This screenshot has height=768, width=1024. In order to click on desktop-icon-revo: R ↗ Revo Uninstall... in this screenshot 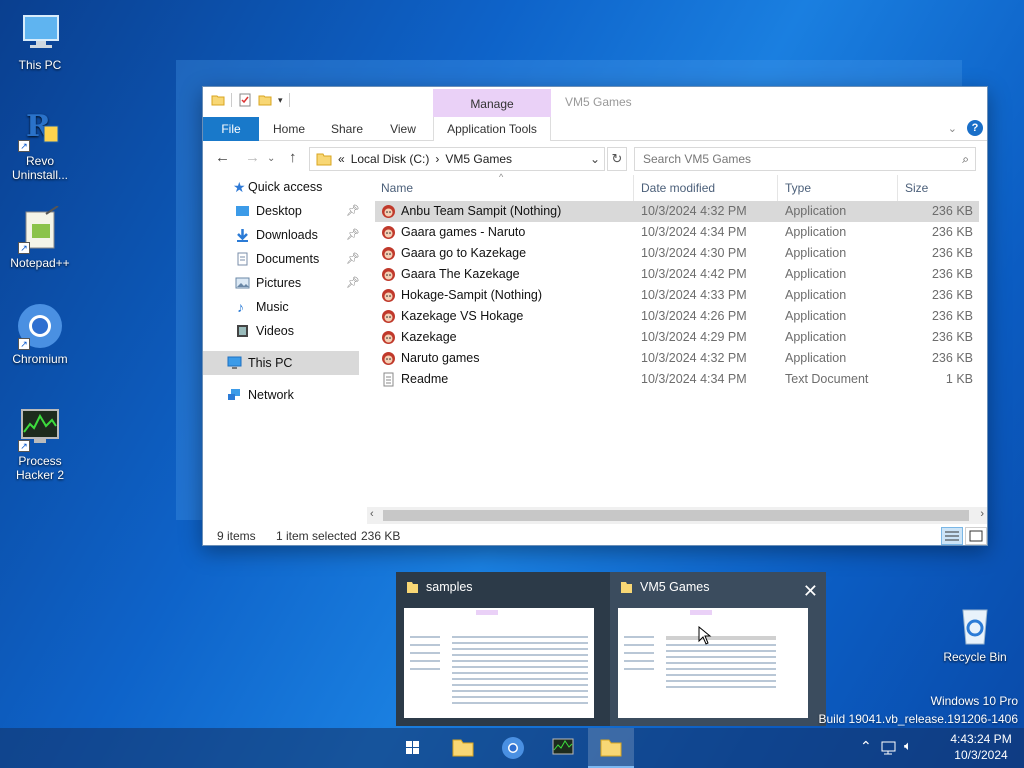, I will do `click(40, 143)`.